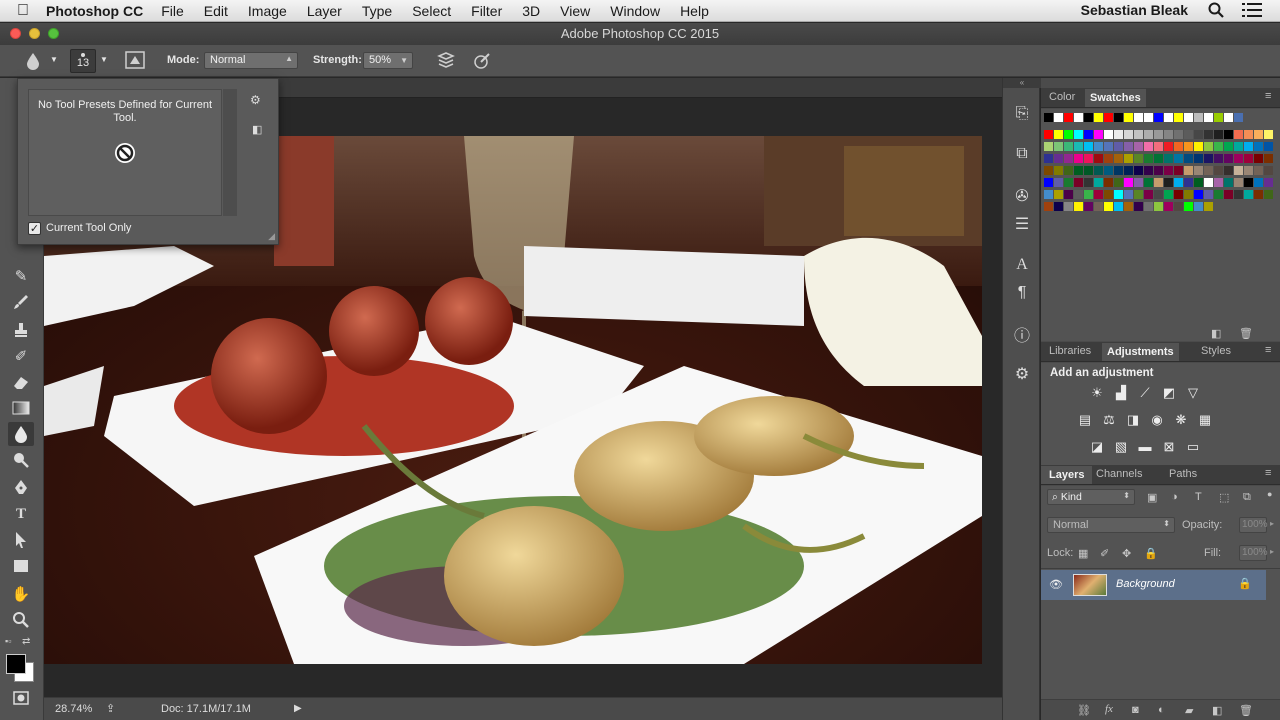  What do you see at coordinates (21, 302) in the screenshot?
I see `brush-tool-icon` at bounding box center [21, 302].